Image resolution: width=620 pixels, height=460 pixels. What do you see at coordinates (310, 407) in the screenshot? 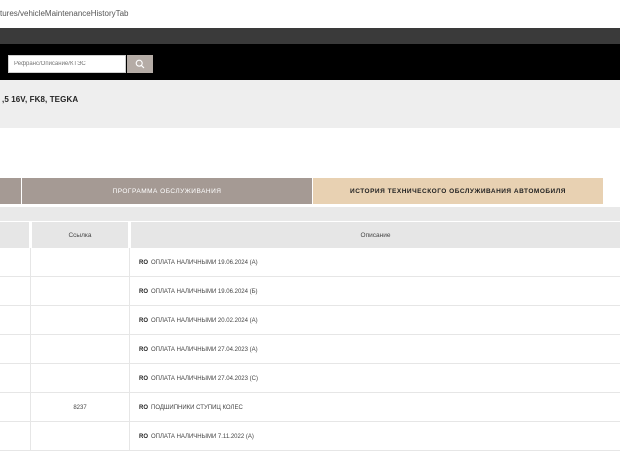
I see `table-row: 8237 RO ПОДШИПНИКИ СТУПИЦ КОЛЕС` at bounding box center [310, 407].